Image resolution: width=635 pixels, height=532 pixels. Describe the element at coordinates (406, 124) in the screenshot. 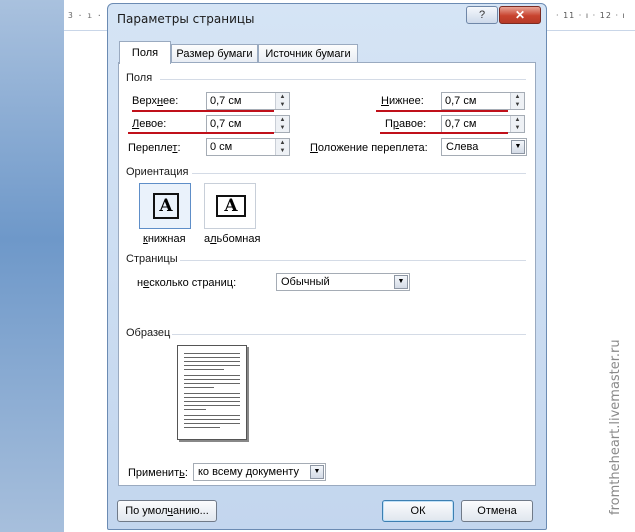

I see `right-margin-label: Правое:` at that location.